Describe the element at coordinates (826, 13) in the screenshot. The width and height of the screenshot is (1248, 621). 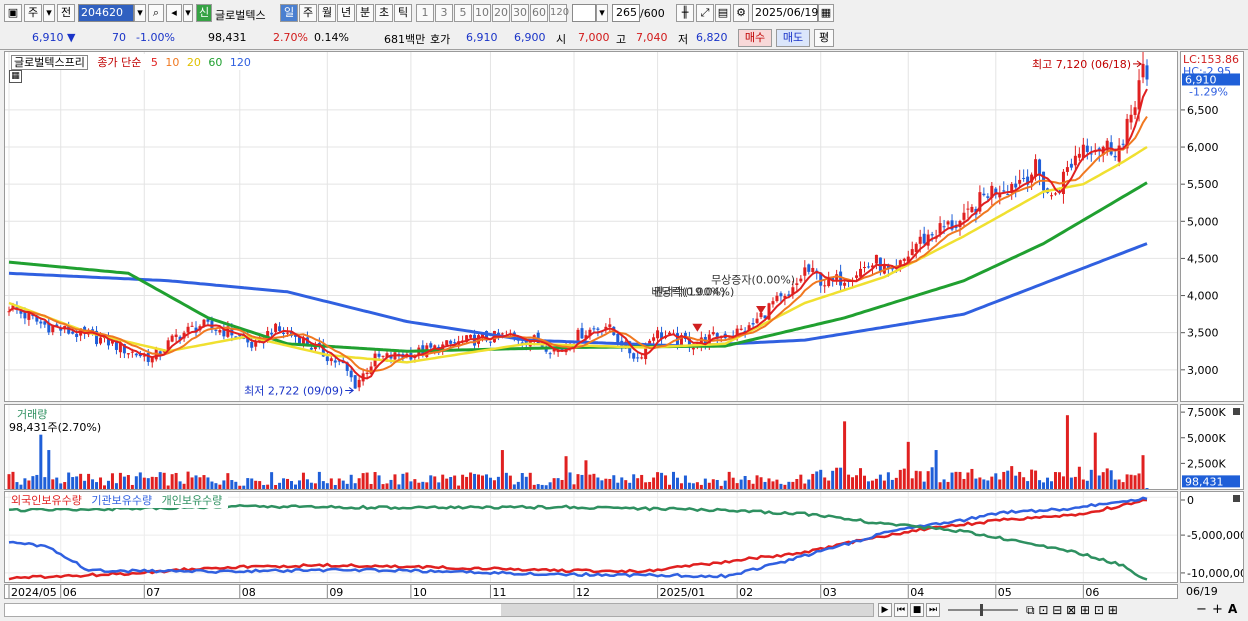
I see `calendar-icon: ▦` at that location.